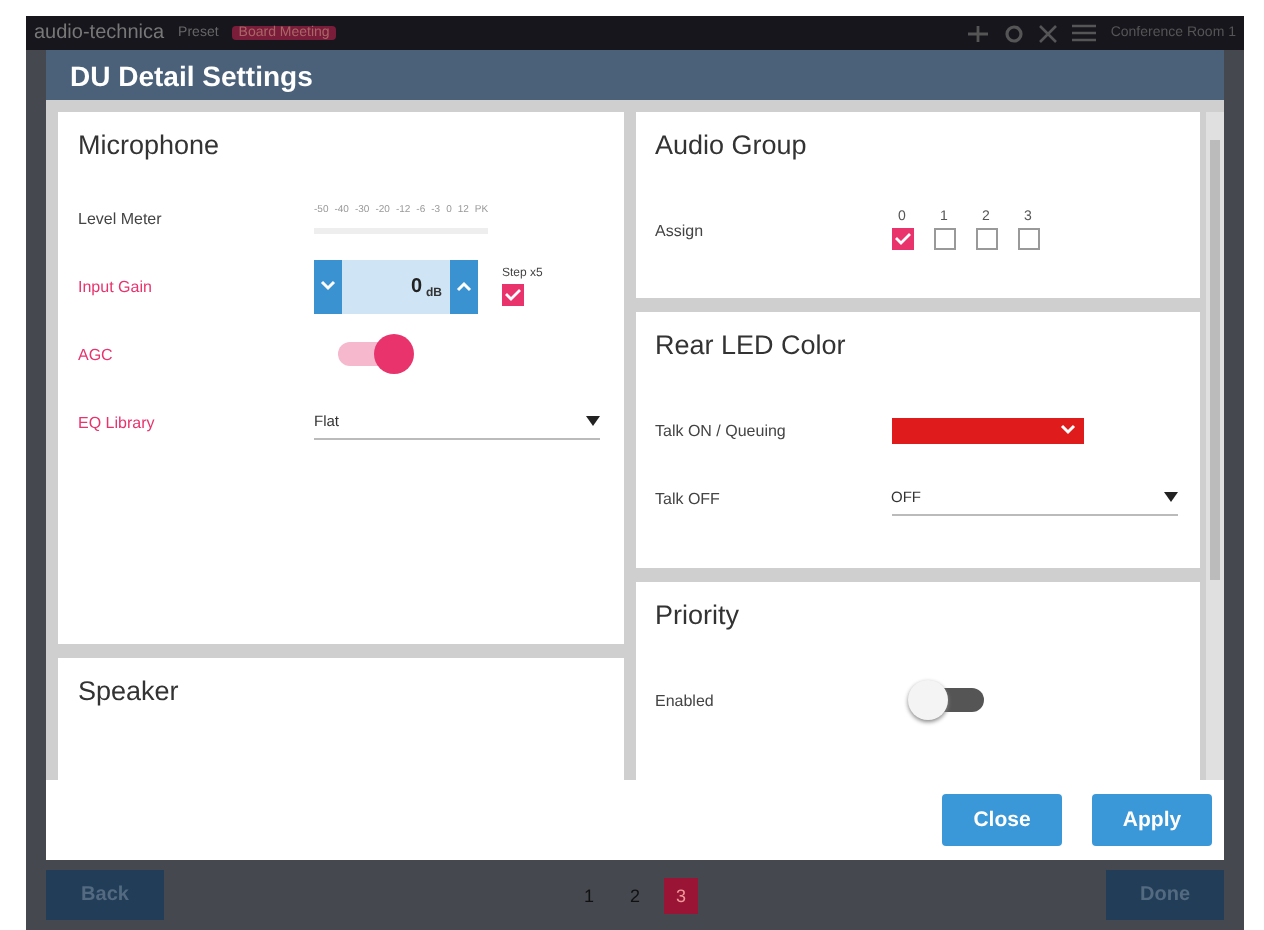  I want to click on page-button: 3, so click(681, 895).